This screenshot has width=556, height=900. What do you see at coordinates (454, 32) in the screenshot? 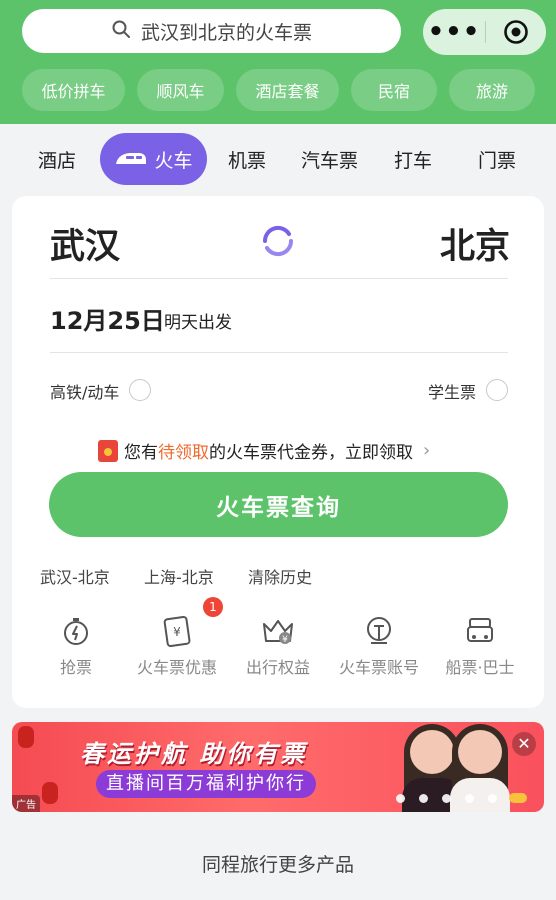
I see `more-menu-button: •••` at bounding box center [454, 32].